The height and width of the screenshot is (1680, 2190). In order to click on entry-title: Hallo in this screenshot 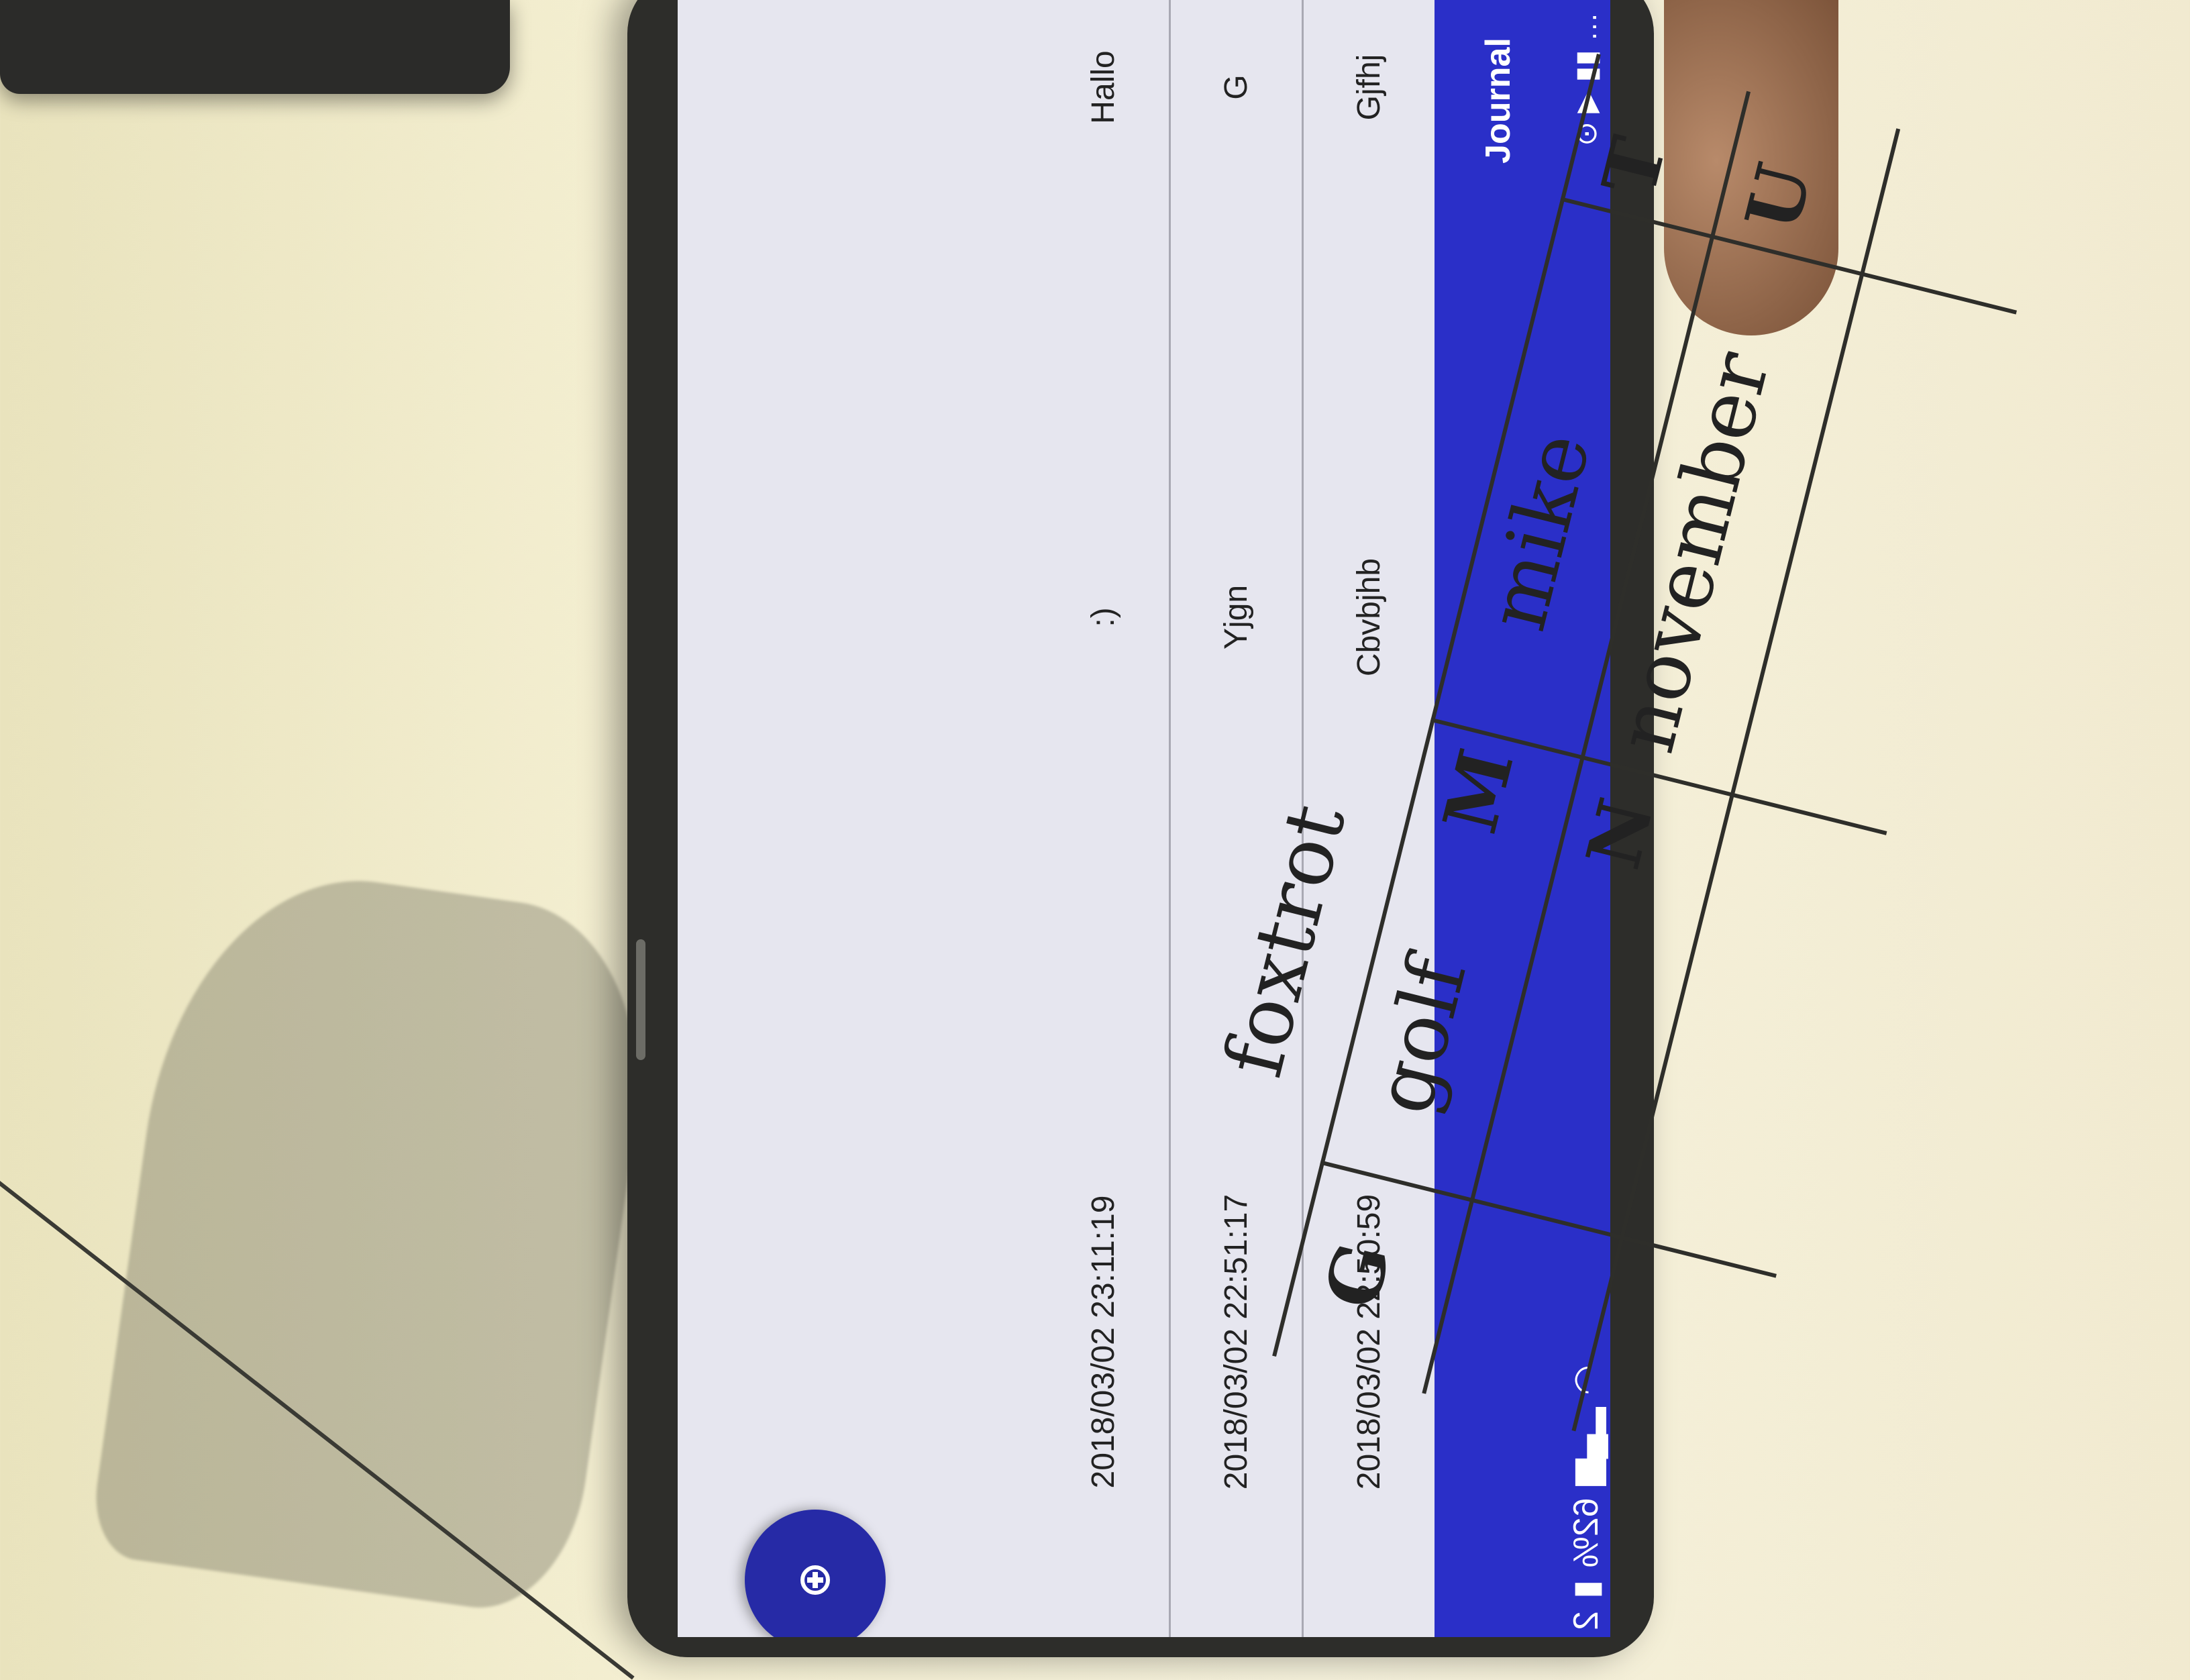, I will do `click(1103, 87)`.